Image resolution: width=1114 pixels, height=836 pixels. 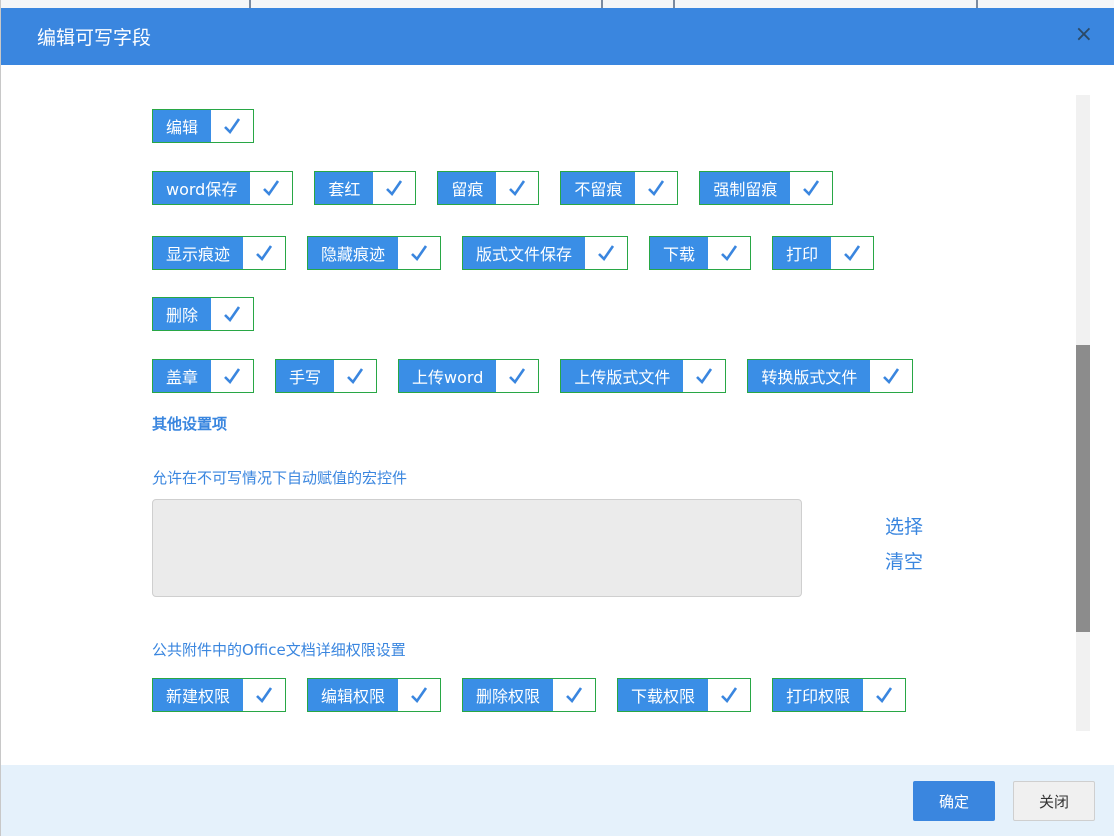 I want to click on dialog-footer: 确定 关闭, so click(x=557, y=800).